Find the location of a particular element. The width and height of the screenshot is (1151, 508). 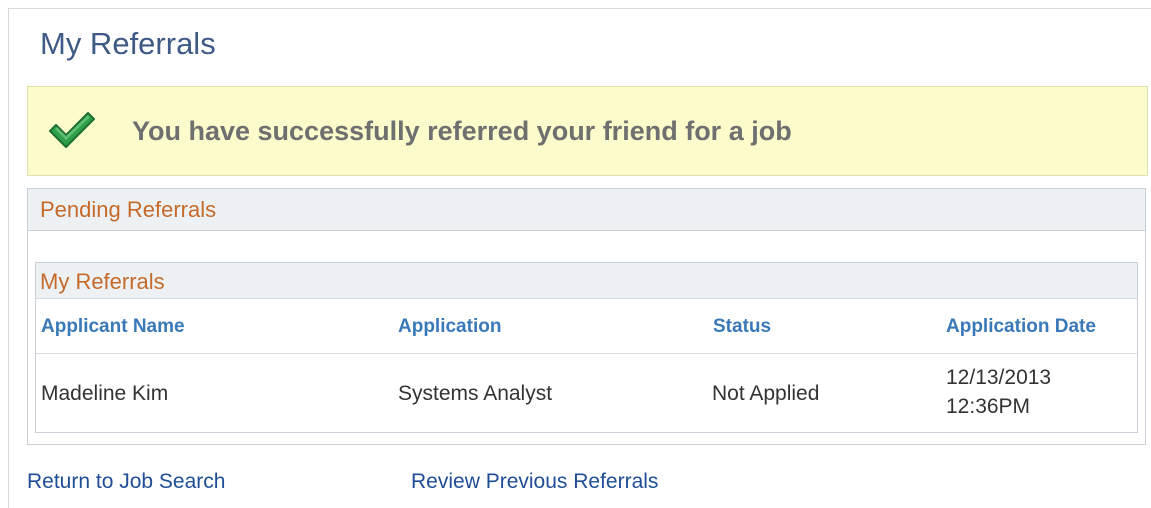

left-divider is located at coordinates (8, 258).